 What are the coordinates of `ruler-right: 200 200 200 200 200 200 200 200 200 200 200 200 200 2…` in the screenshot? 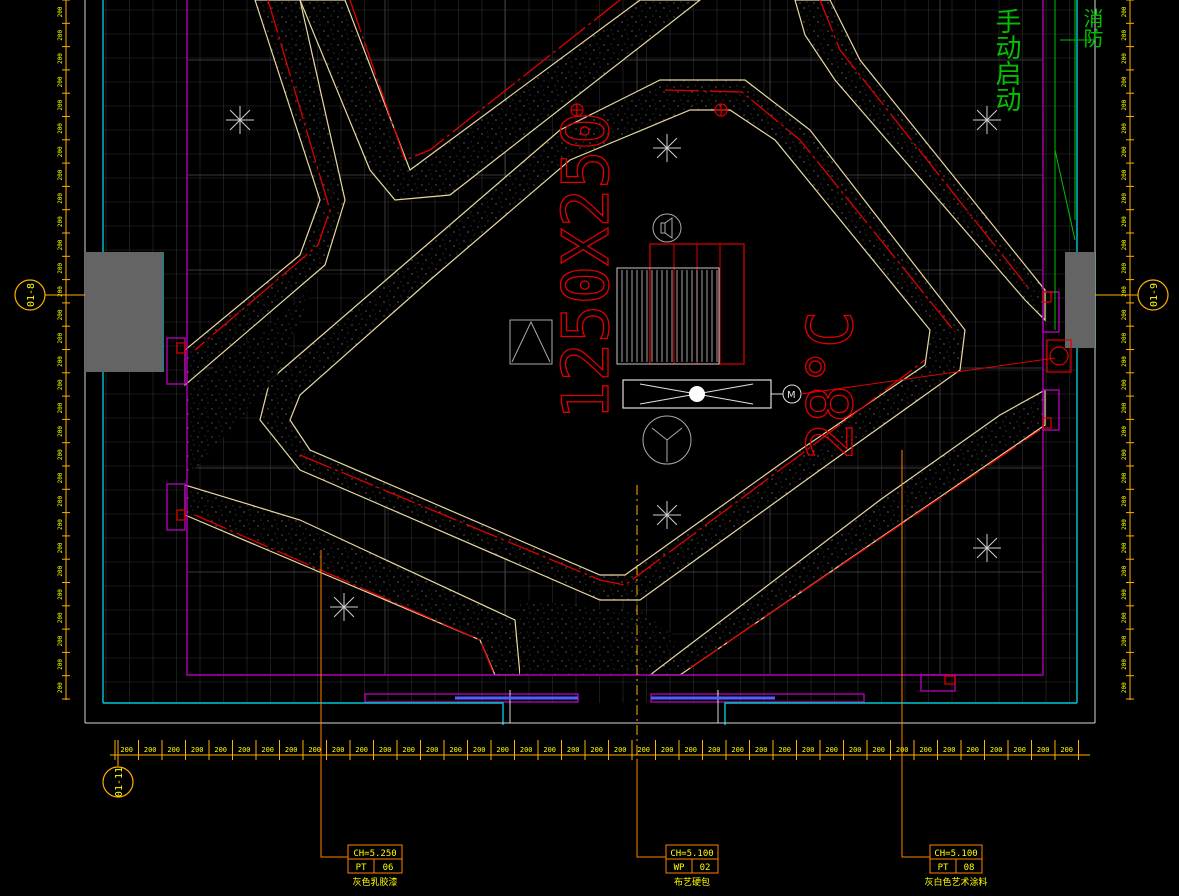 It's located at (1127, 350).